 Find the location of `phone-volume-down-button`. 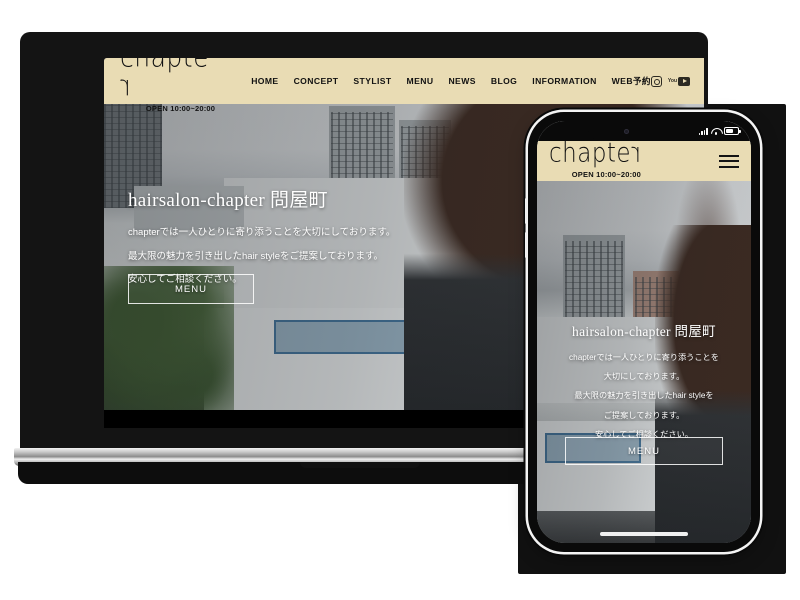

phone-volume-down-button is located at coordinates (525, 245).